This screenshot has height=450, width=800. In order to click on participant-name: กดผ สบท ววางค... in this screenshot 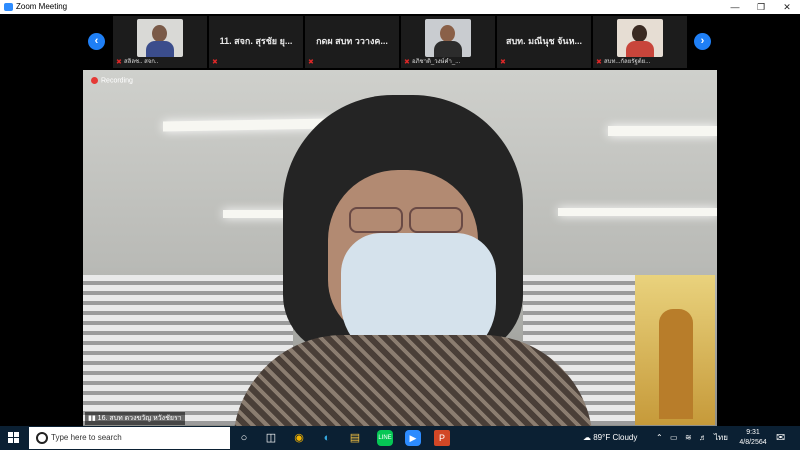, I will do `click(352, 41)`.